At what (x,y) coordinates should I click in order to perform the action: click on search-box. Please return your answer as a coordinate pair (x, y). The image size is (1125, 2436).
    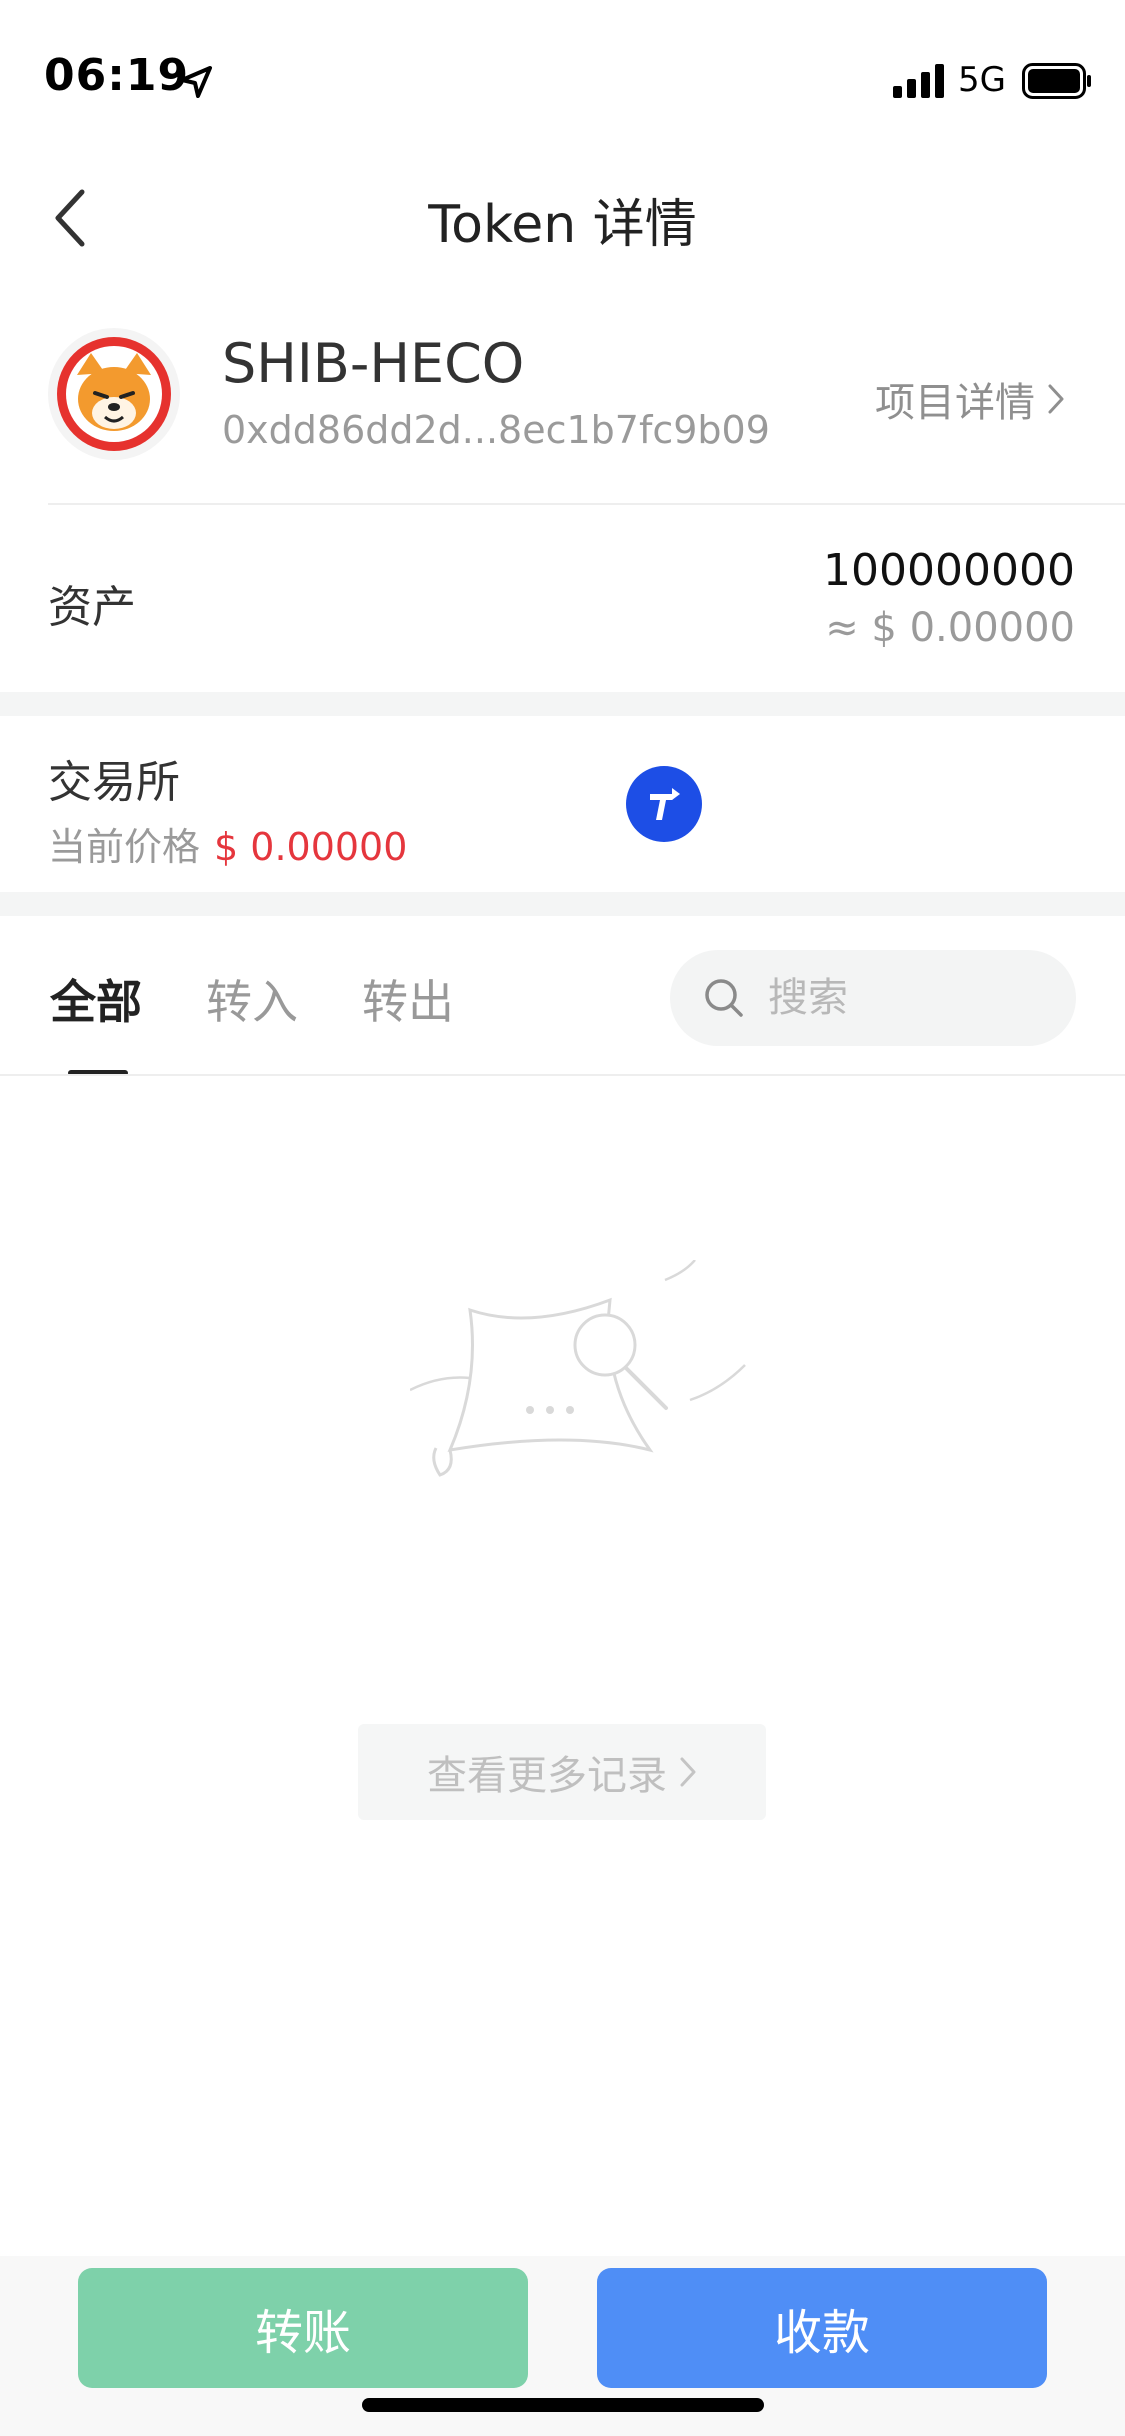
    Looking at the image, I should click on (873, 998).